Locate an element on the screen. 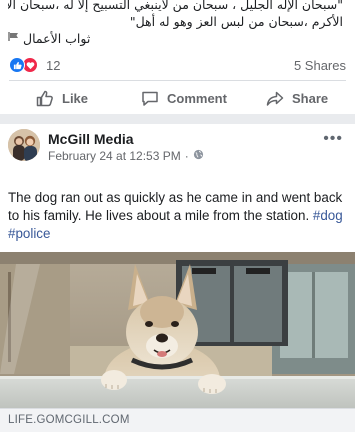  comment-button: Comment is located at coordinates (184, 98).